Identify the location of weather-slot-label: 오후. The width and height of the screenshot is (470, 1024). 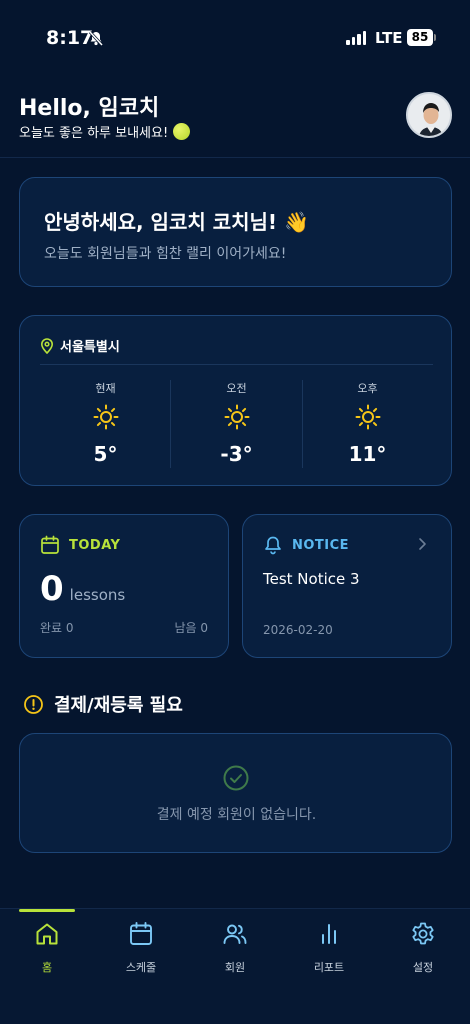
(367, 388).